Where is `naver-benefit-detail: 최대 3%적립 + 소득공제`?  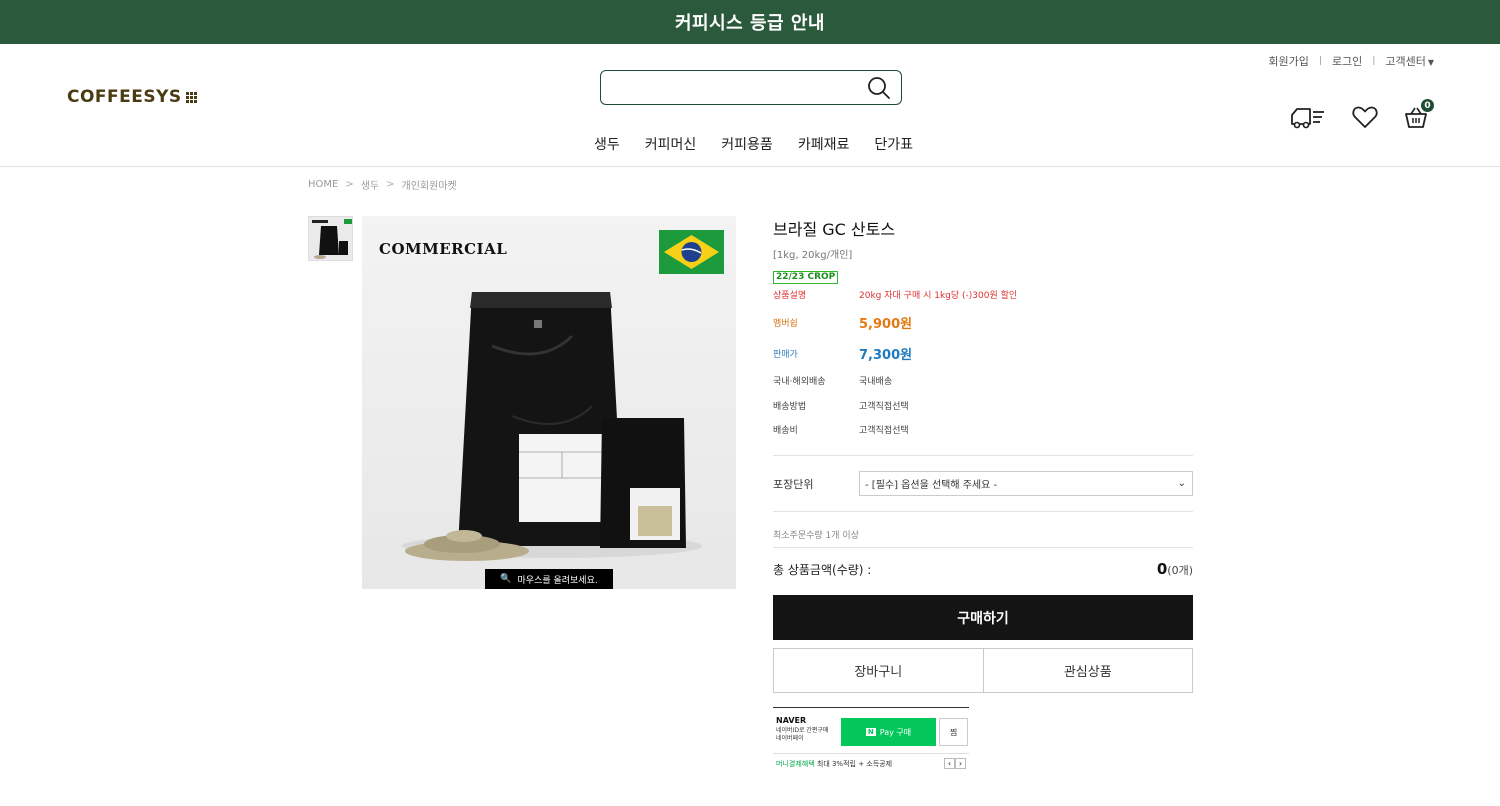 naver-benefit-detail: 최대 3%적립 + 소득공제 is located at coordinates (854, 764).